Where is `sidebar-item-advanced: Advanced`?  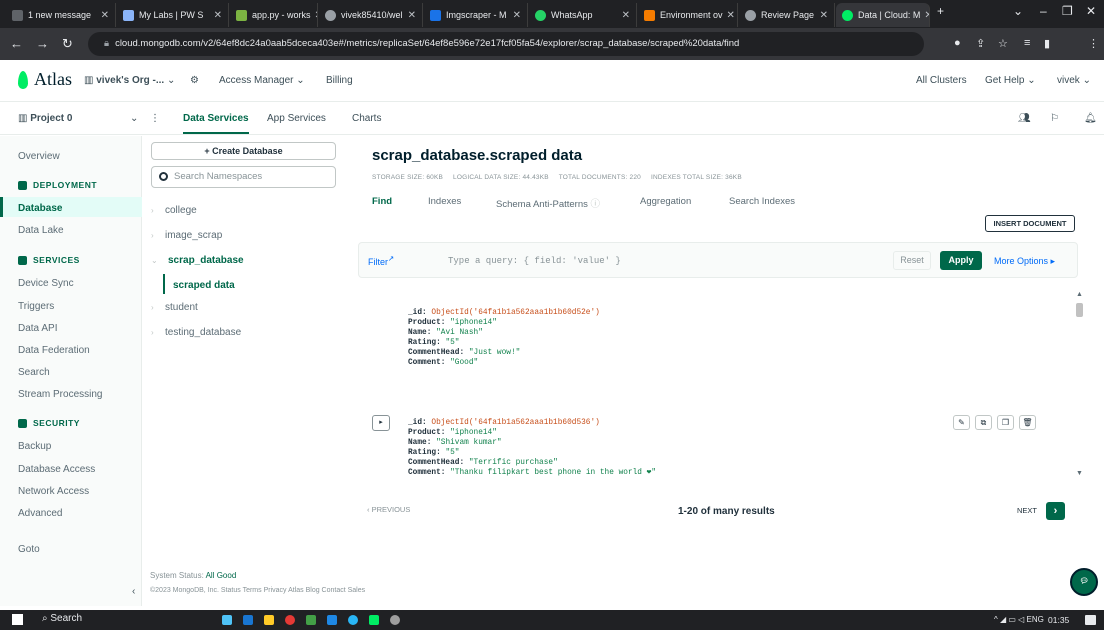
sidebar-item-advanced: Advanced is located at coordinates (40, 513).